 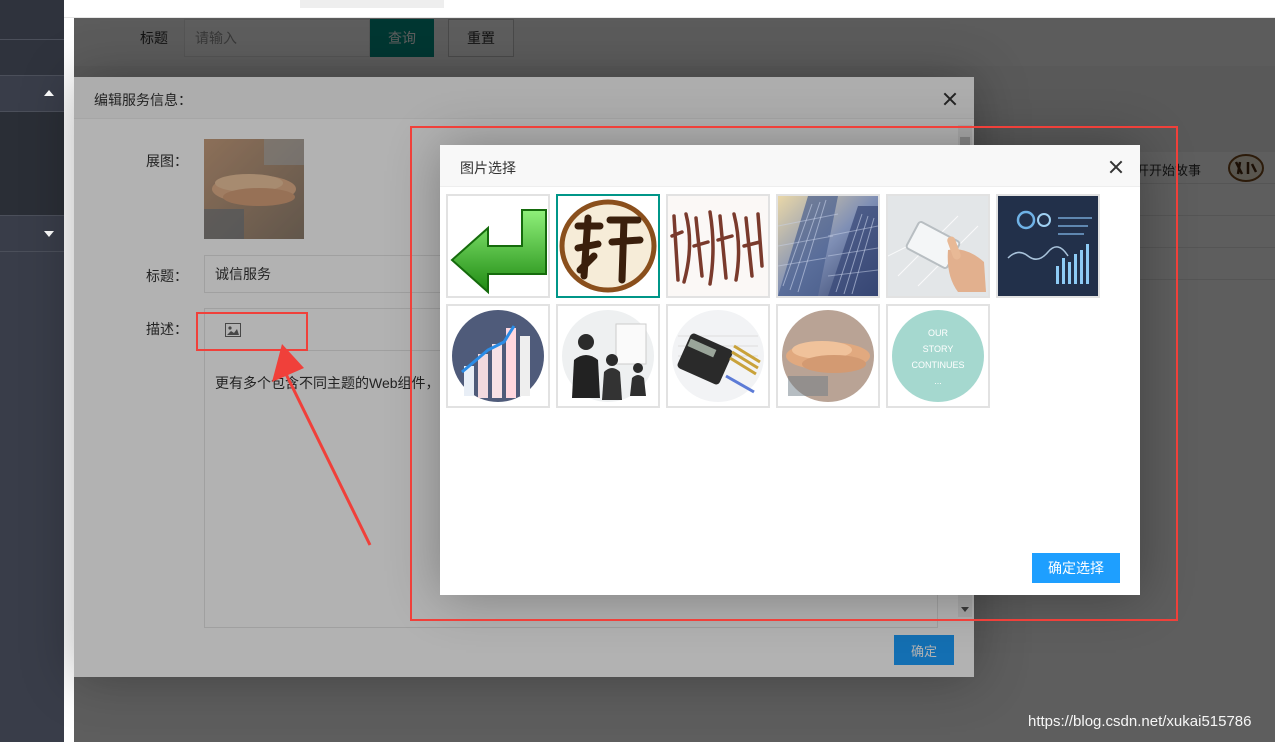 What do you see at coordinates (1140, 721) in the screenshot?
I see `watermark: https://blog.csdn.net/xukai515786` at bounding box center [1140, 721].